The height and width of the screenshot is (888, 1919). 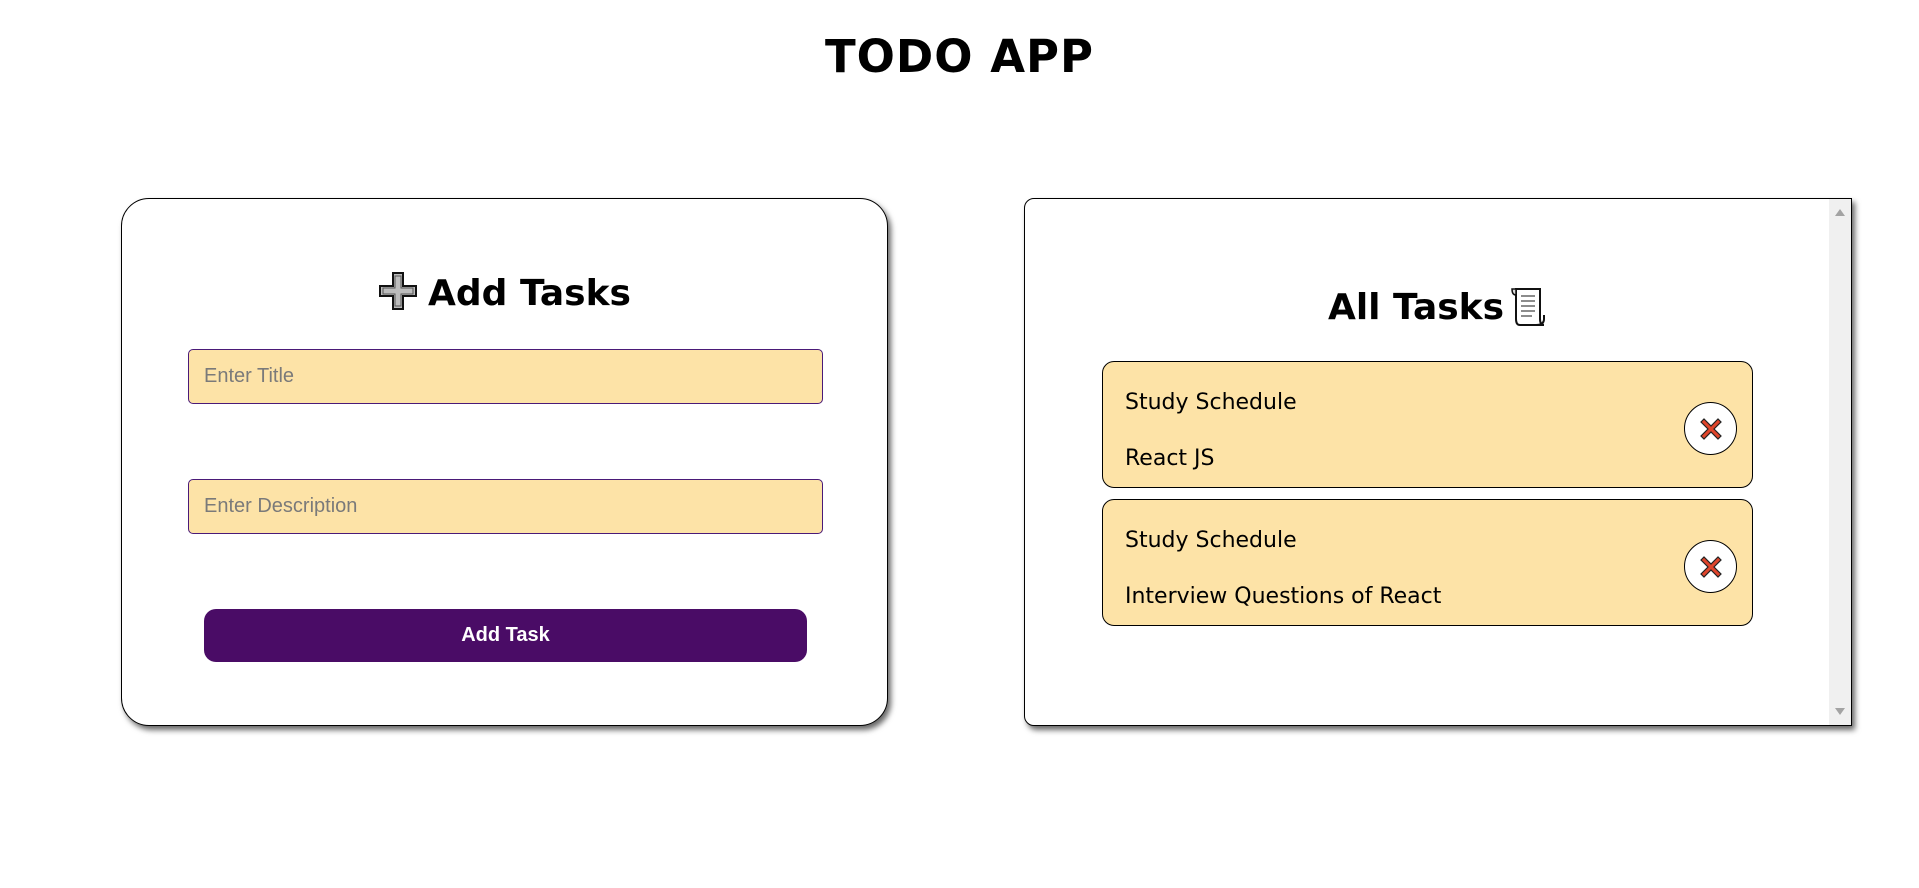 I want to click on all-tasks-heading-label: All Tasks, so click(x=1416, y=307).